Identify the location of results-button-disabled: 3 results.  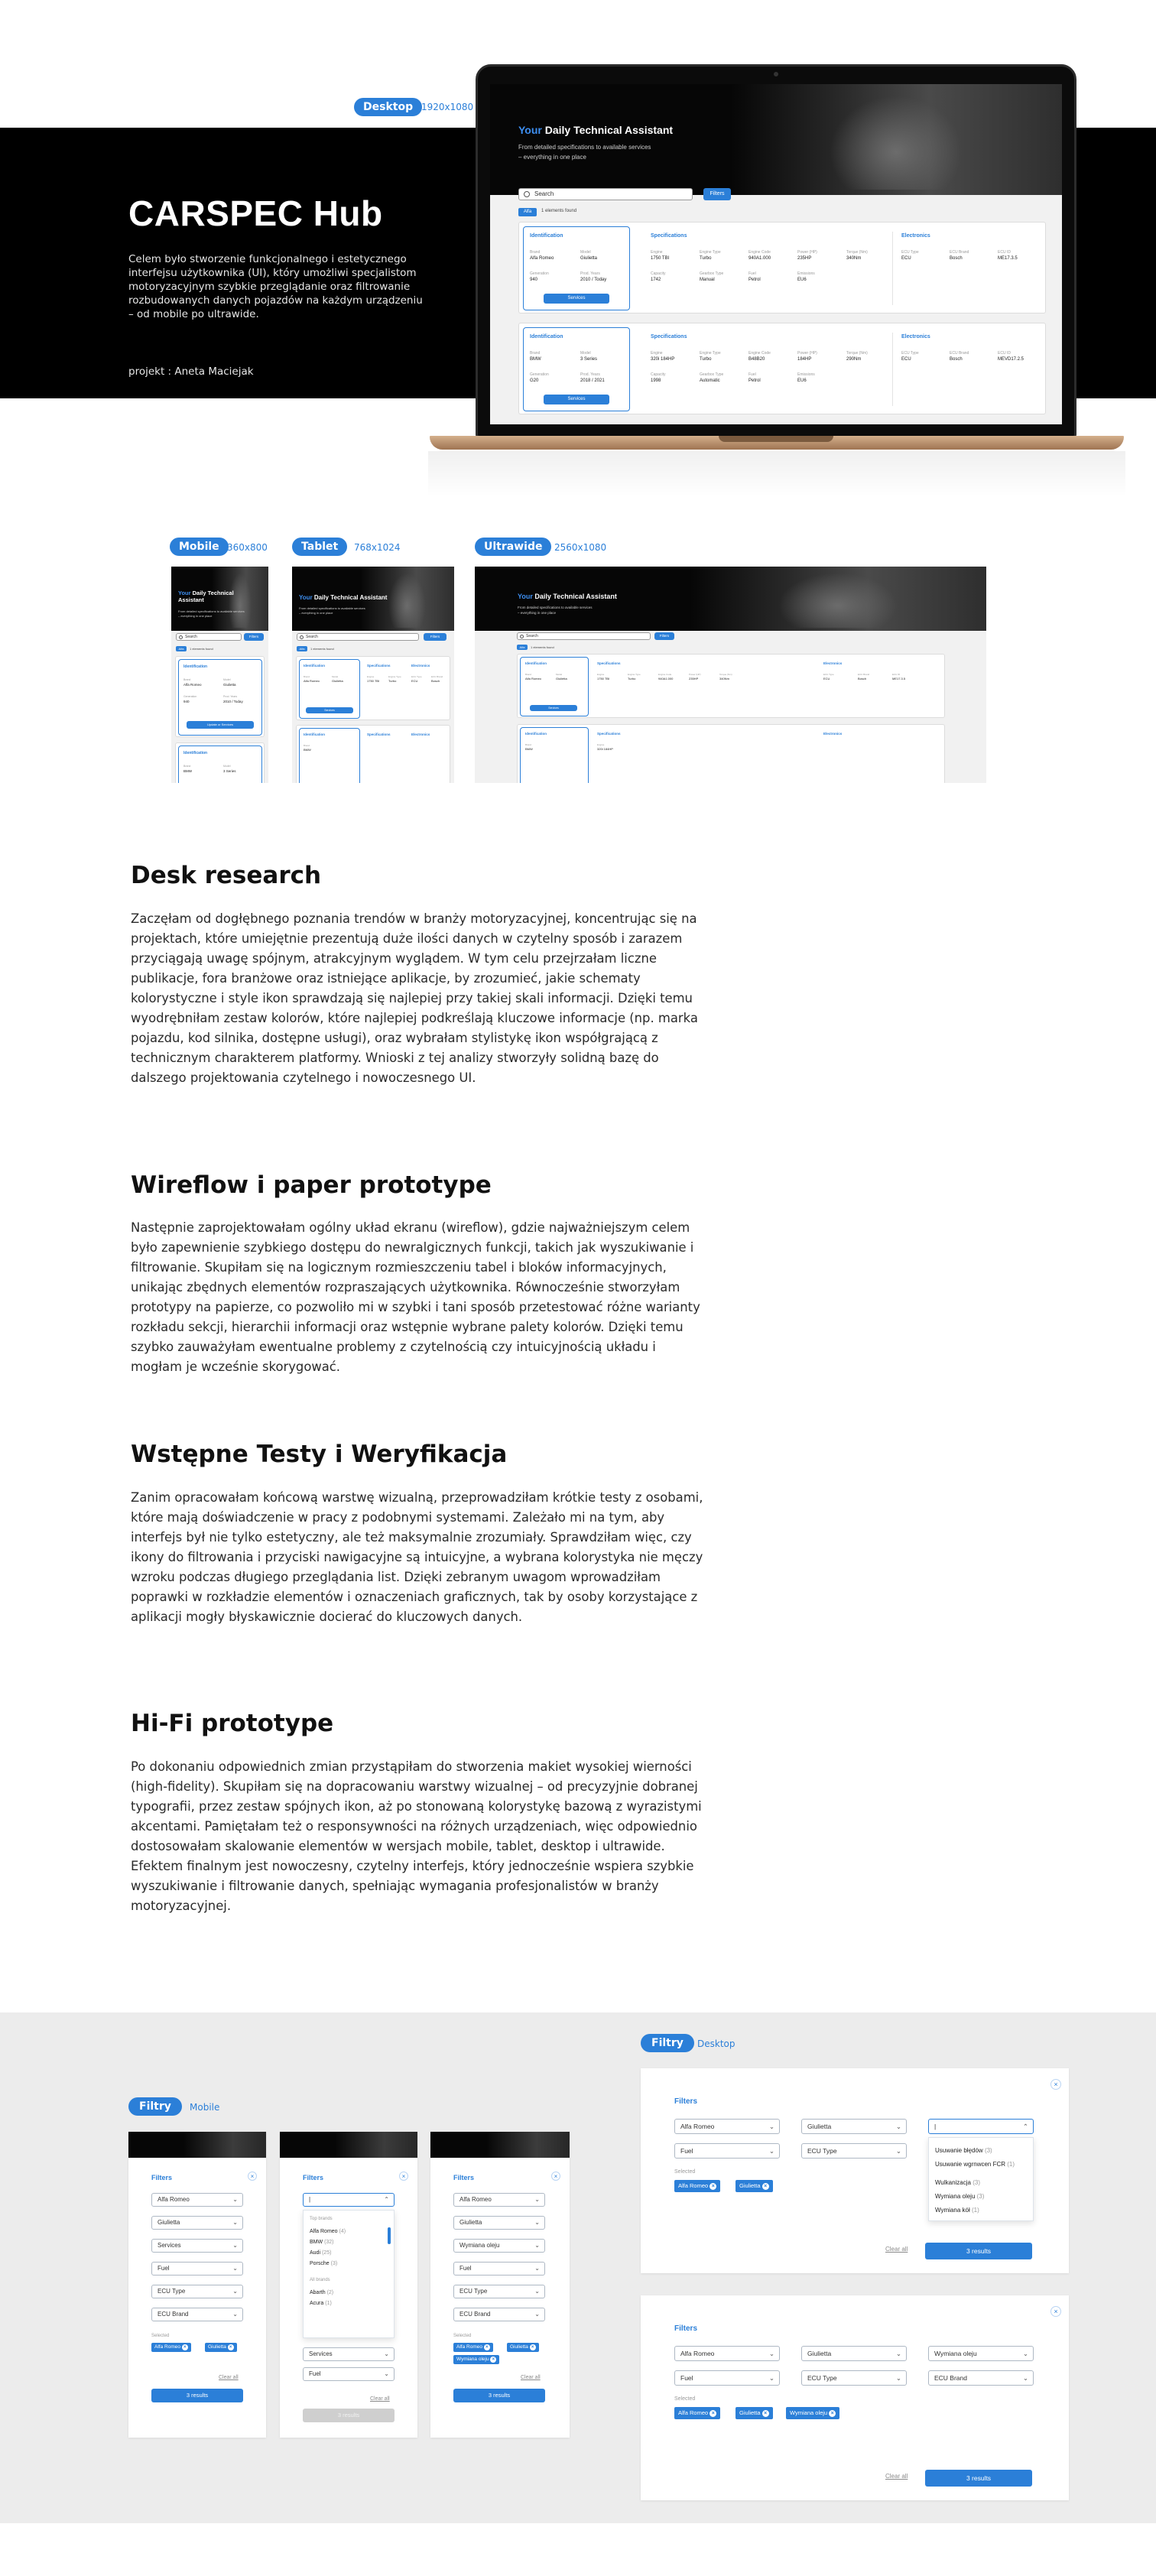
(349, 2416).